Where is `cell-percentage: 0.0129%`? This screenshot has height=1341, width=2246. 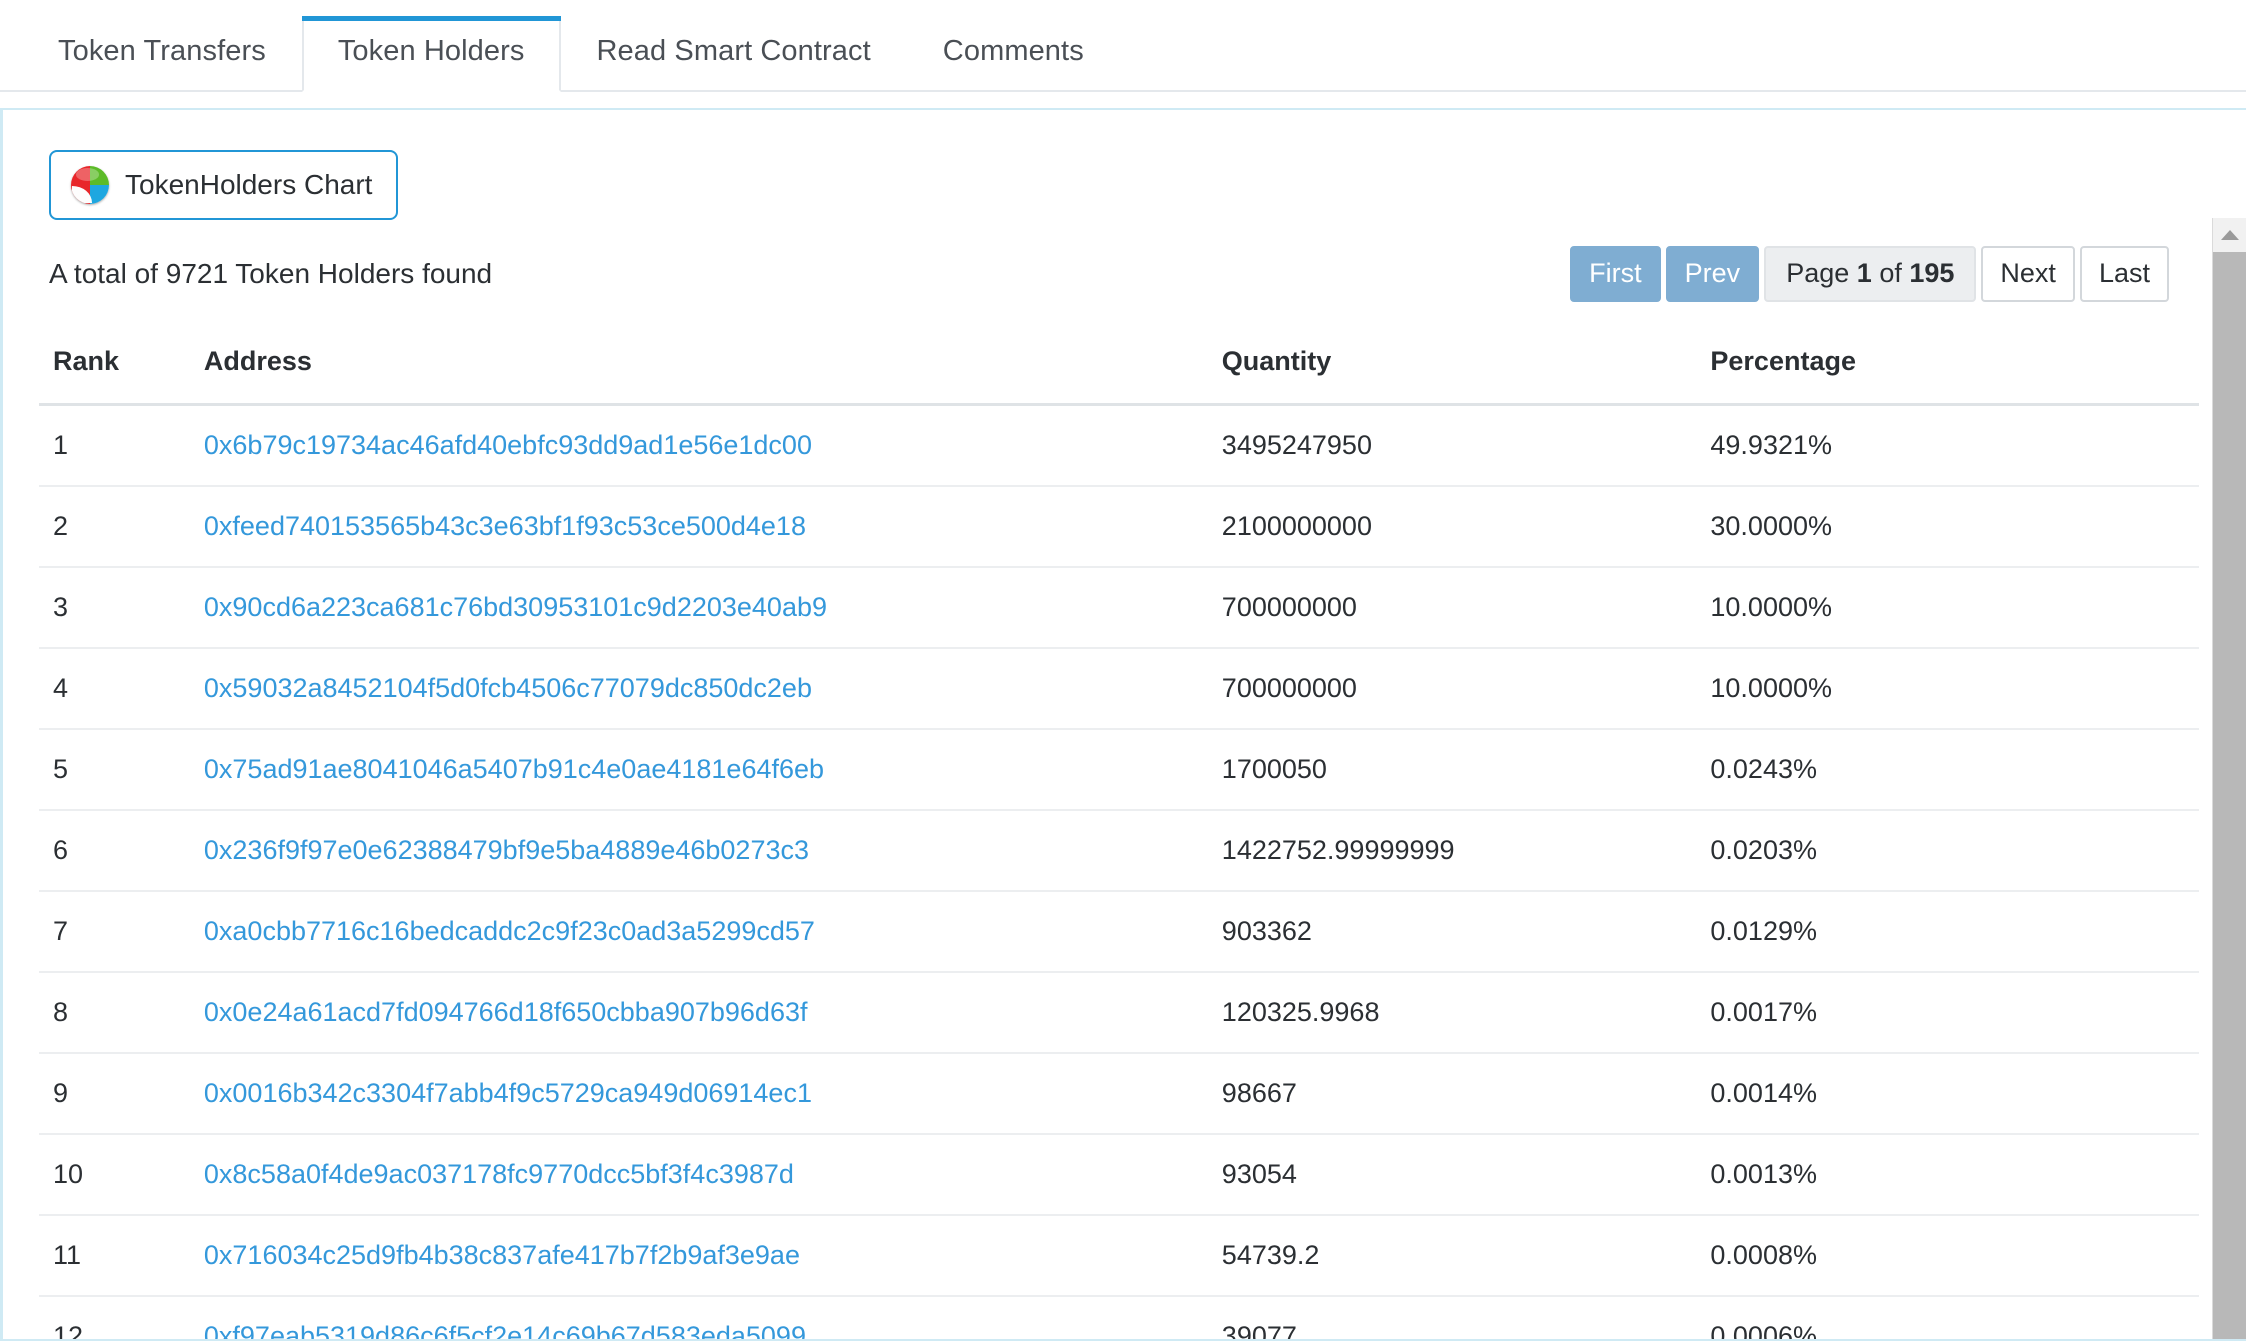 cell-percentage: 0.0129% is located at coordinates (1954, 931).